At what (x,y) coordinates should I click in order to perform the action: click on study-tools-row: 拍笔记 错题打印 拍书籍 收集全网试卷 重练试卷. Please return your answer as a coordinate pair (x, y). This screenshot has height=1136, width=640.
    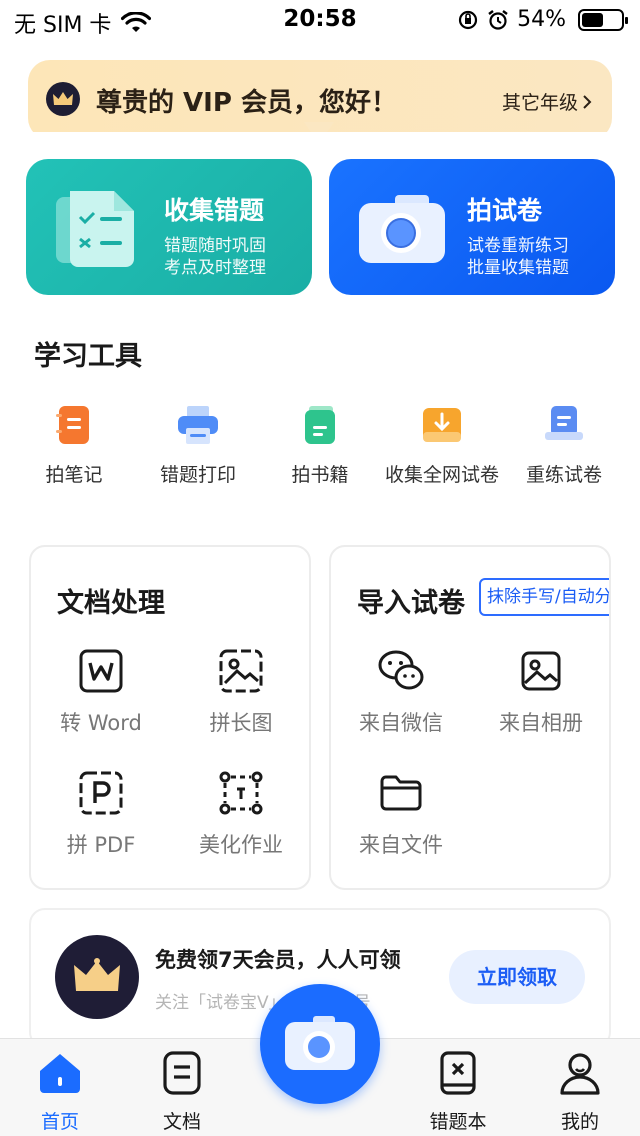
    Looking at the image, I should click on (320, 450).